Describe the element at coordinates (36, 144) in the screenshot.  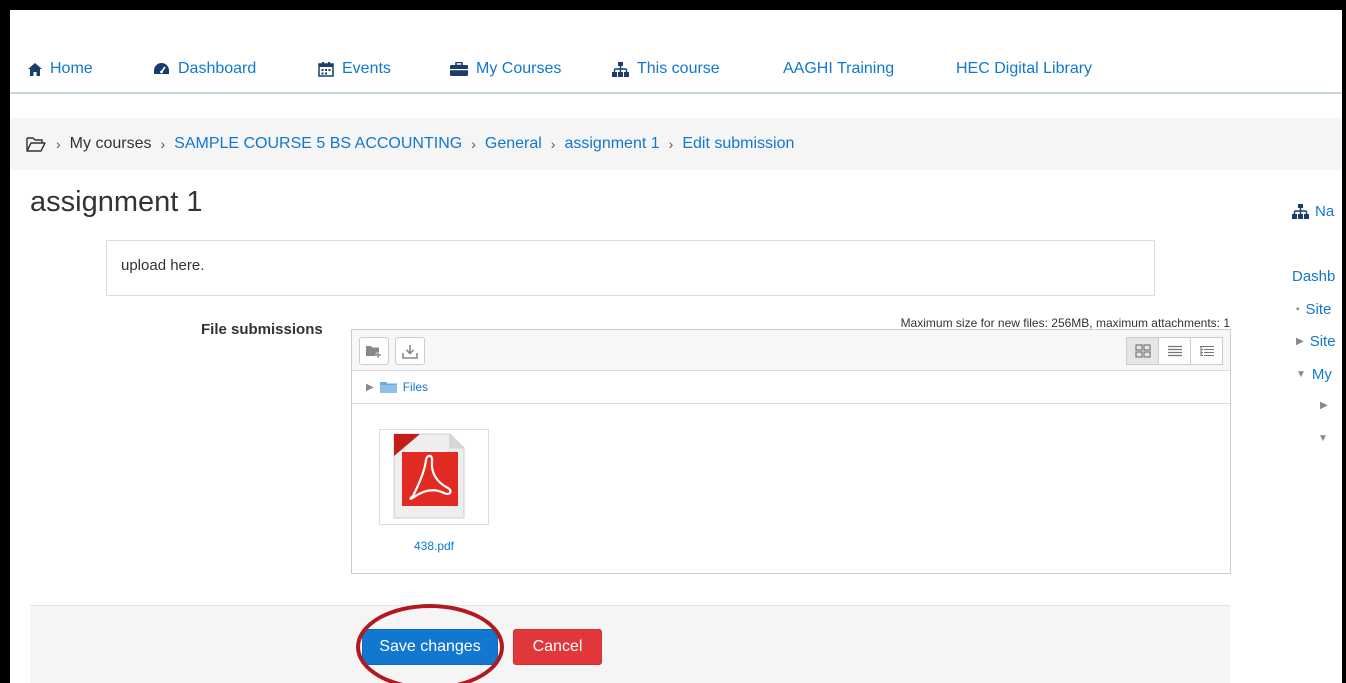
I see `folder-open-icon` at that location.